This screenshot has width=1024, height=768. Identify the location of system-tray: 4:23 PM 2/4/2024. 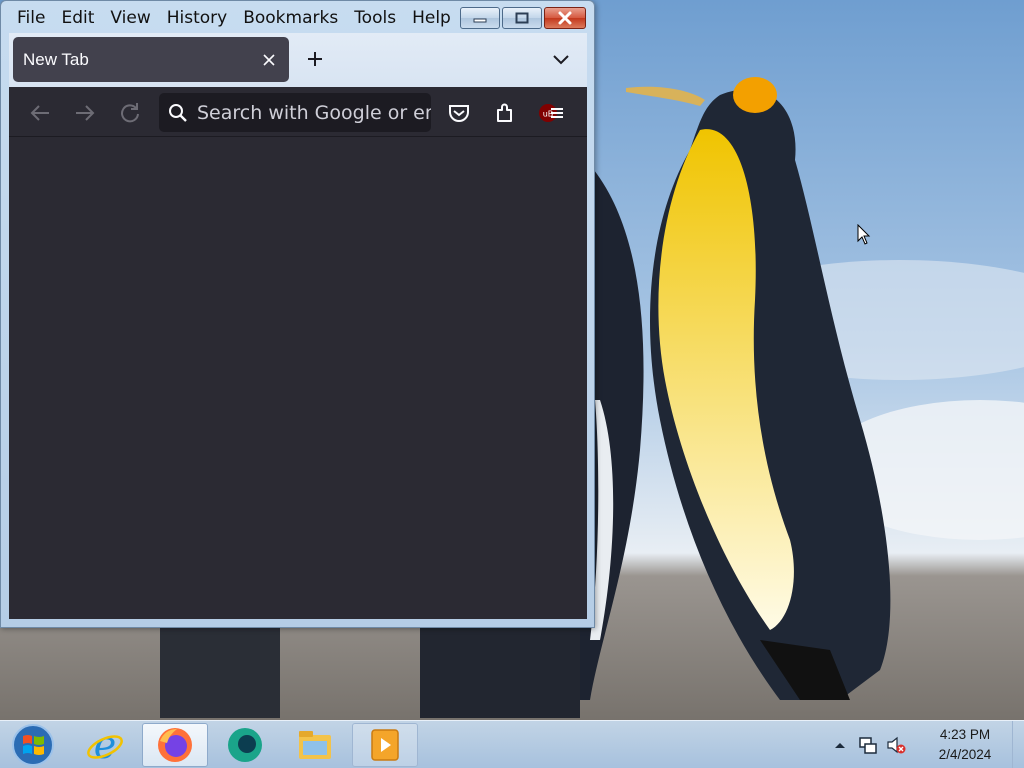
(924, 744).